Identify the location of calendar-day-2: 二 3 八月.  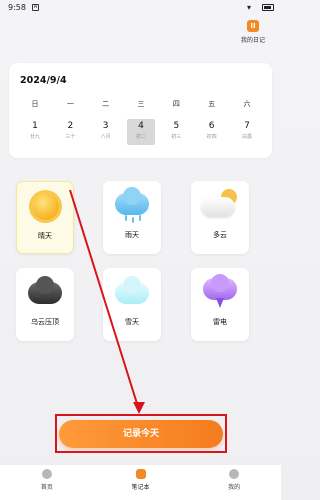
(106, 122).